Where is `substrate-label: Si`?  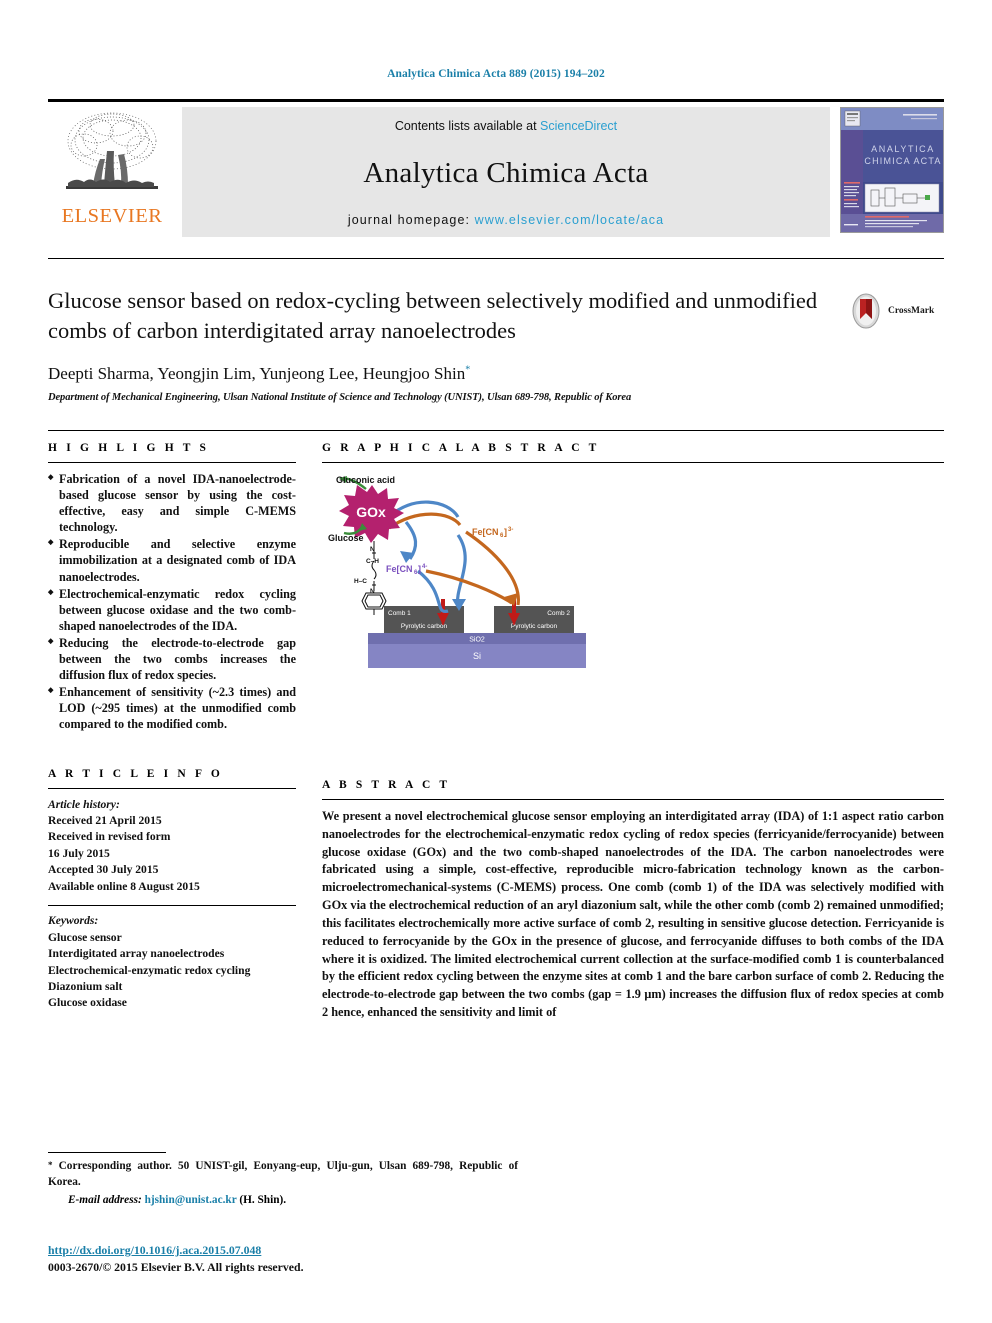 substrate-label: Si is located at coordinates (477, 656).